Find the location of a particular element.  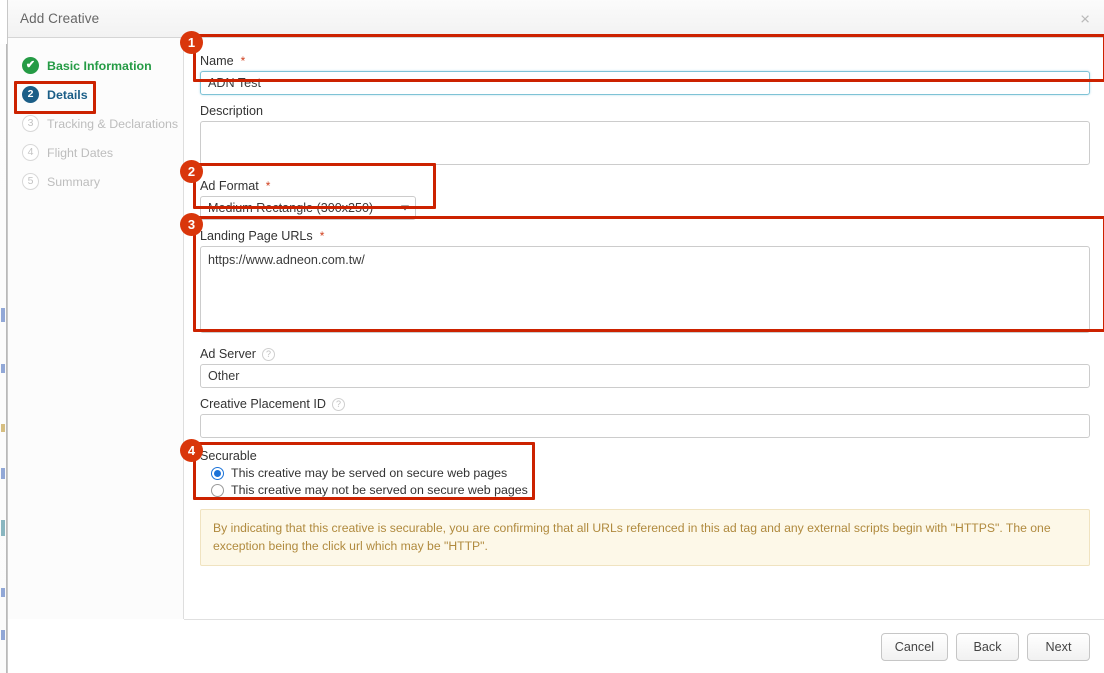

modal-titlebar: Add Creative × is located at coordinates (556, 19).